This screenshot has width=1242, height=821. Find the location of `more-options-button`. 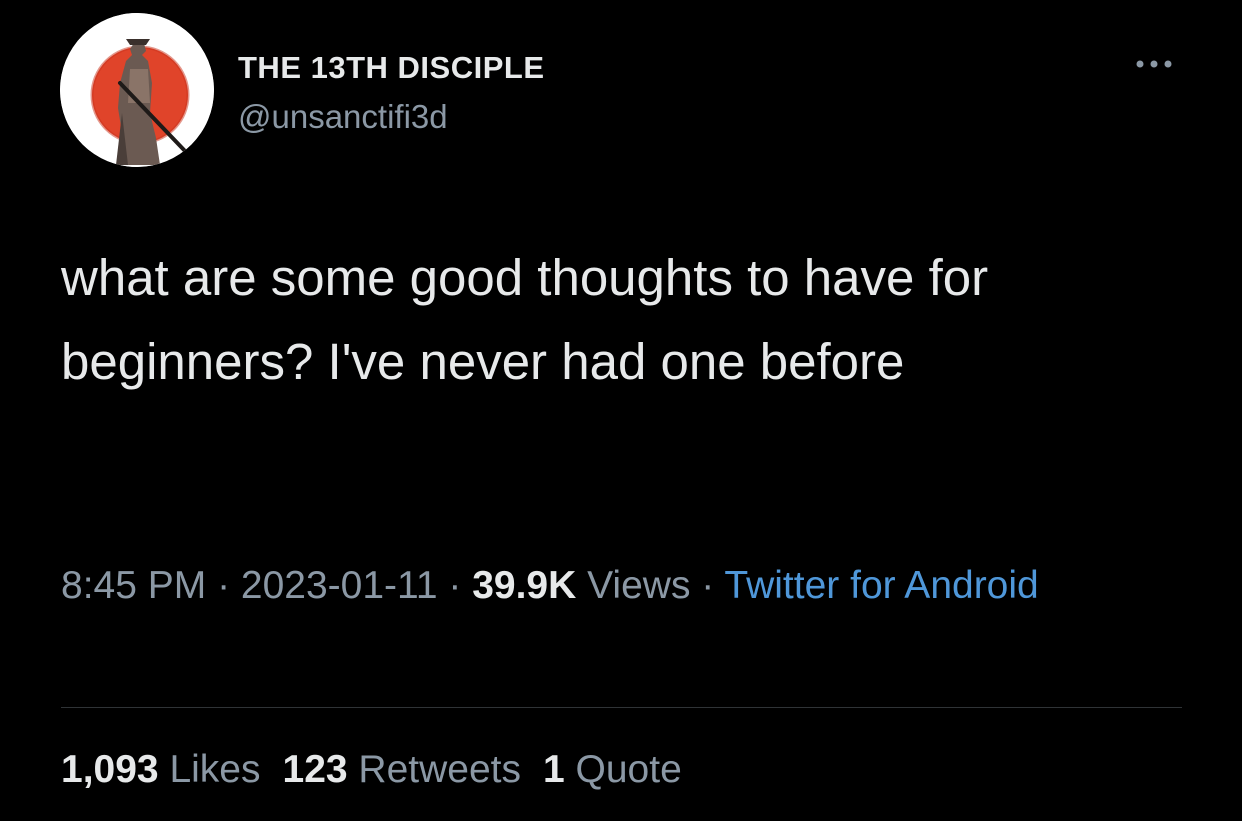

more-options-button is located at coordinates (1154, 64).